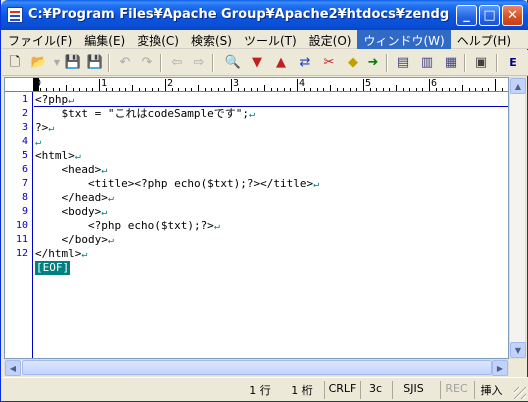 Image resolution: width=528 pixels, height=402 pixels. What do you see at coordinates (125, 63) in the screenshot?
I see `undo-icon: ↶` at bounding box center [125, 63].